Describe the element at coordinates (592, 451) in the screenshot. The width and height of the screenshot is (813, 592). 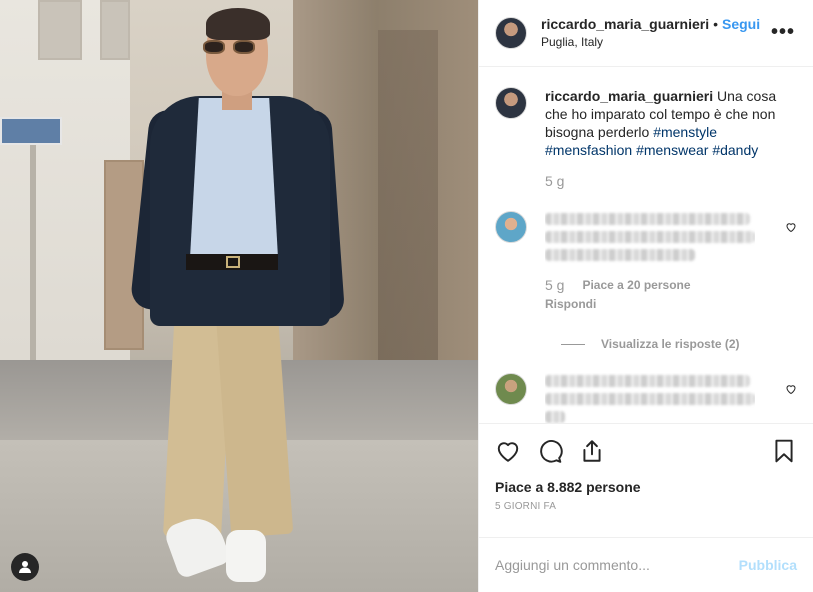
I see `share-icon` at that location.